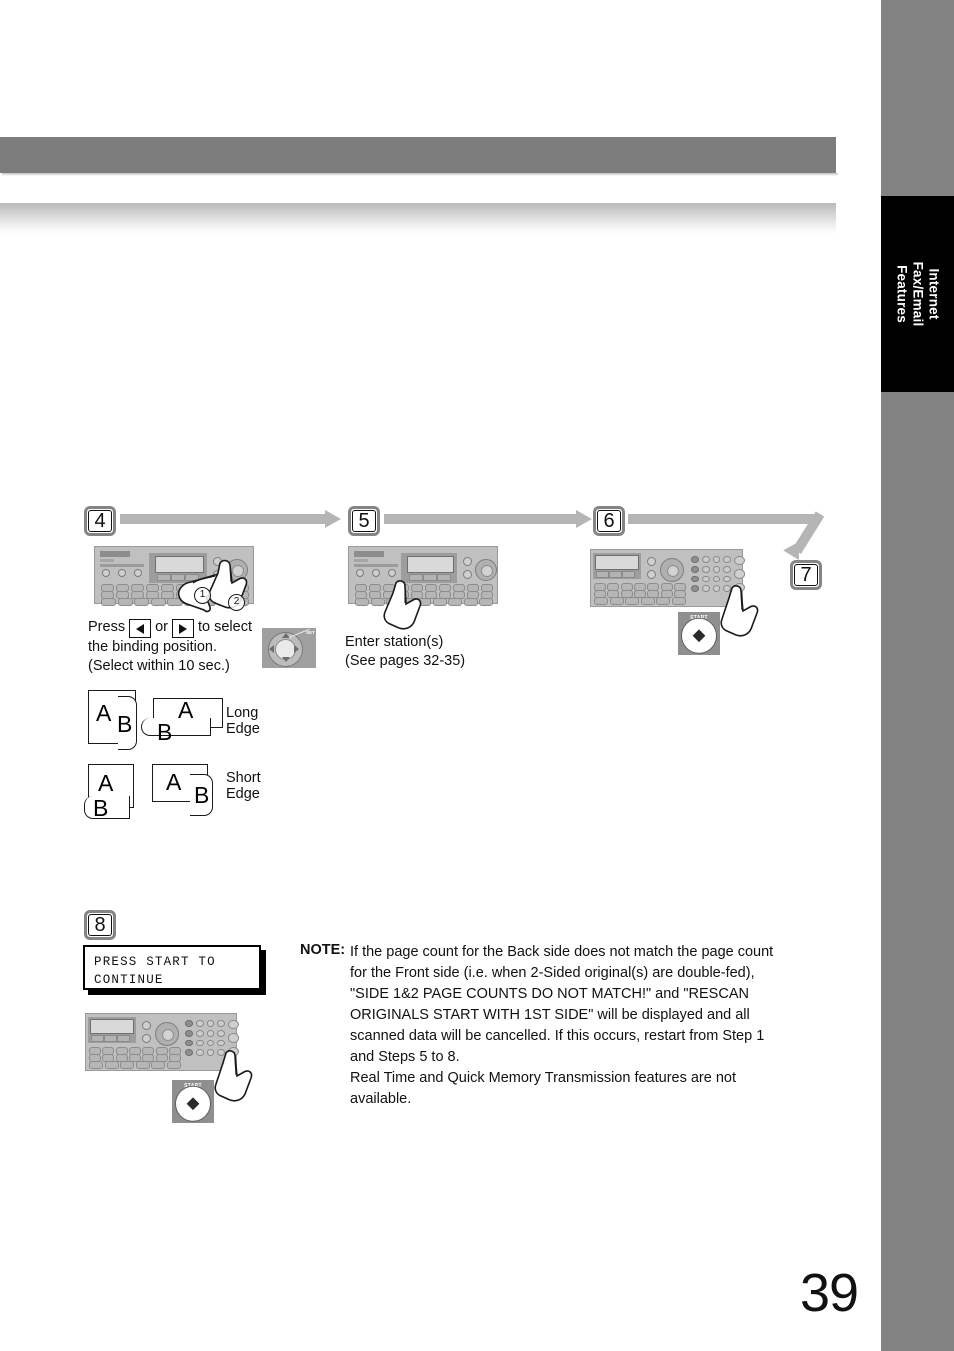 The width and height of the screenshot is (954, 1351). I want to click on navkey-left-icon, so click(271, 649).